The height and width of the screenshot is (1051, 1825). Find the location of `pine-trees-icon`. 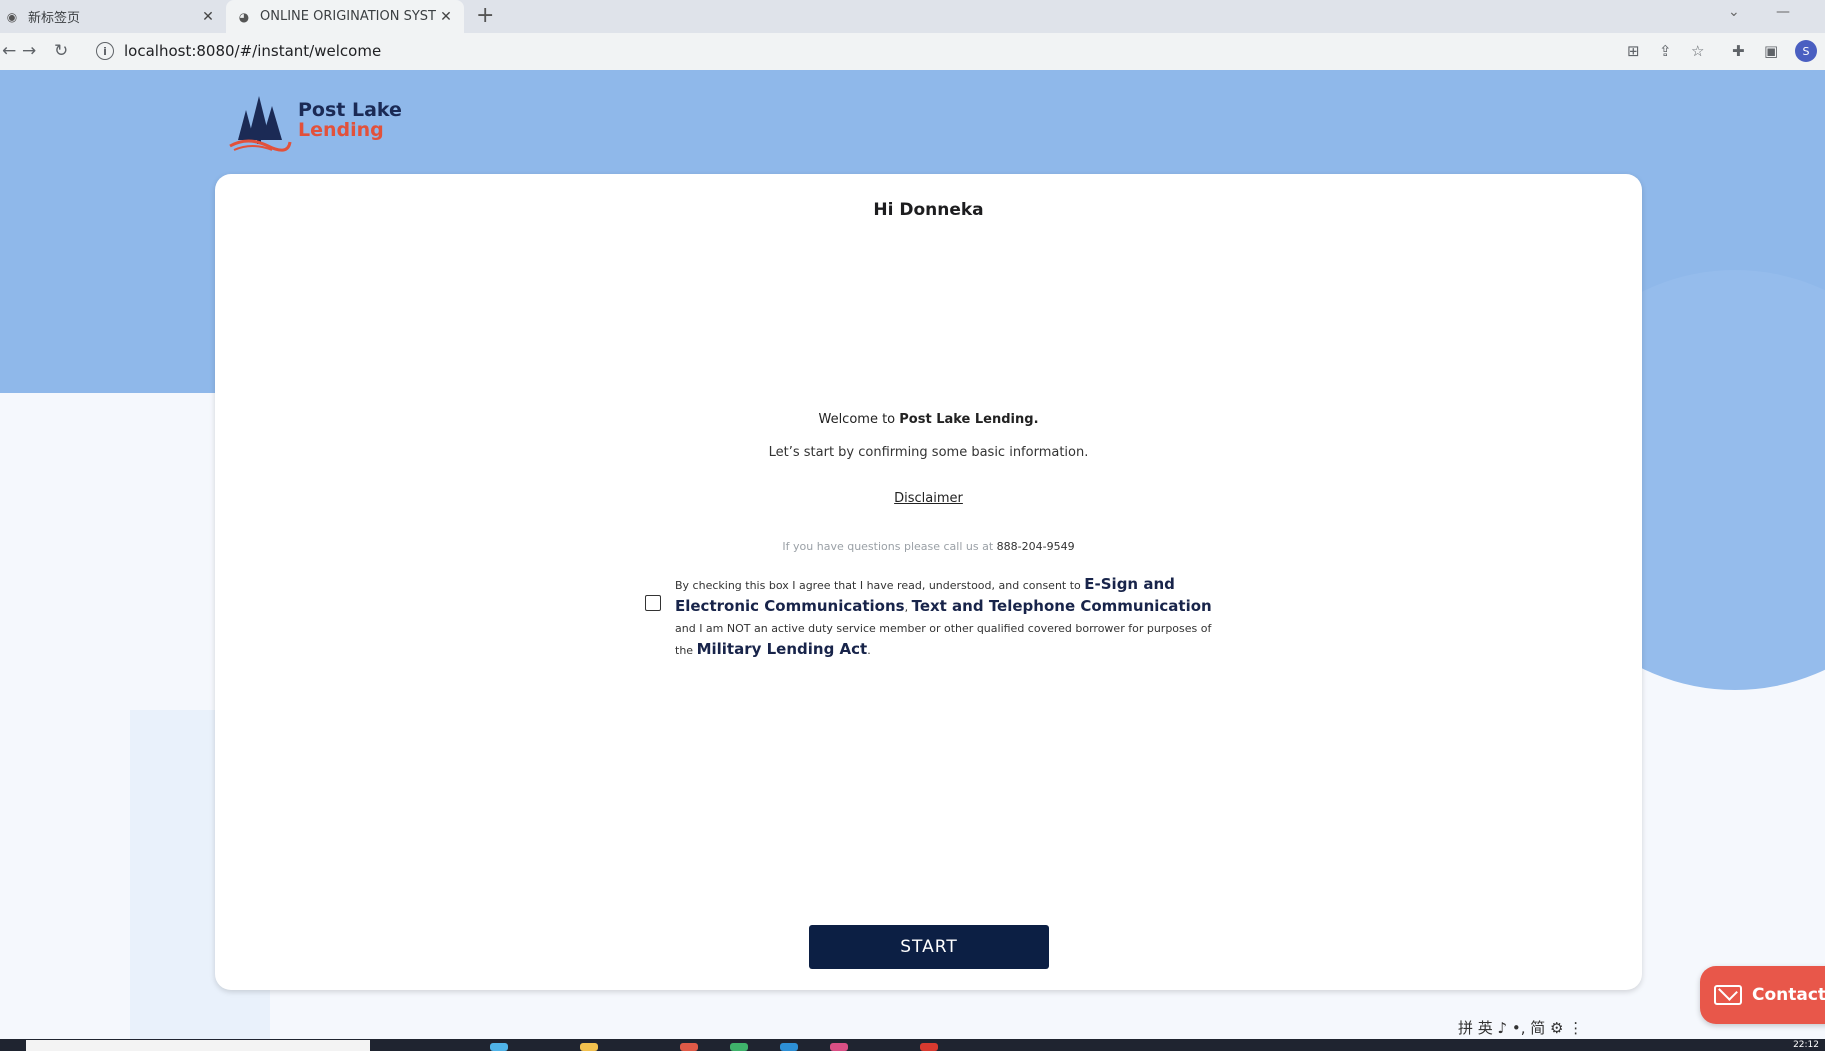

pine-trees-icon is located at coordinates (260, 124).